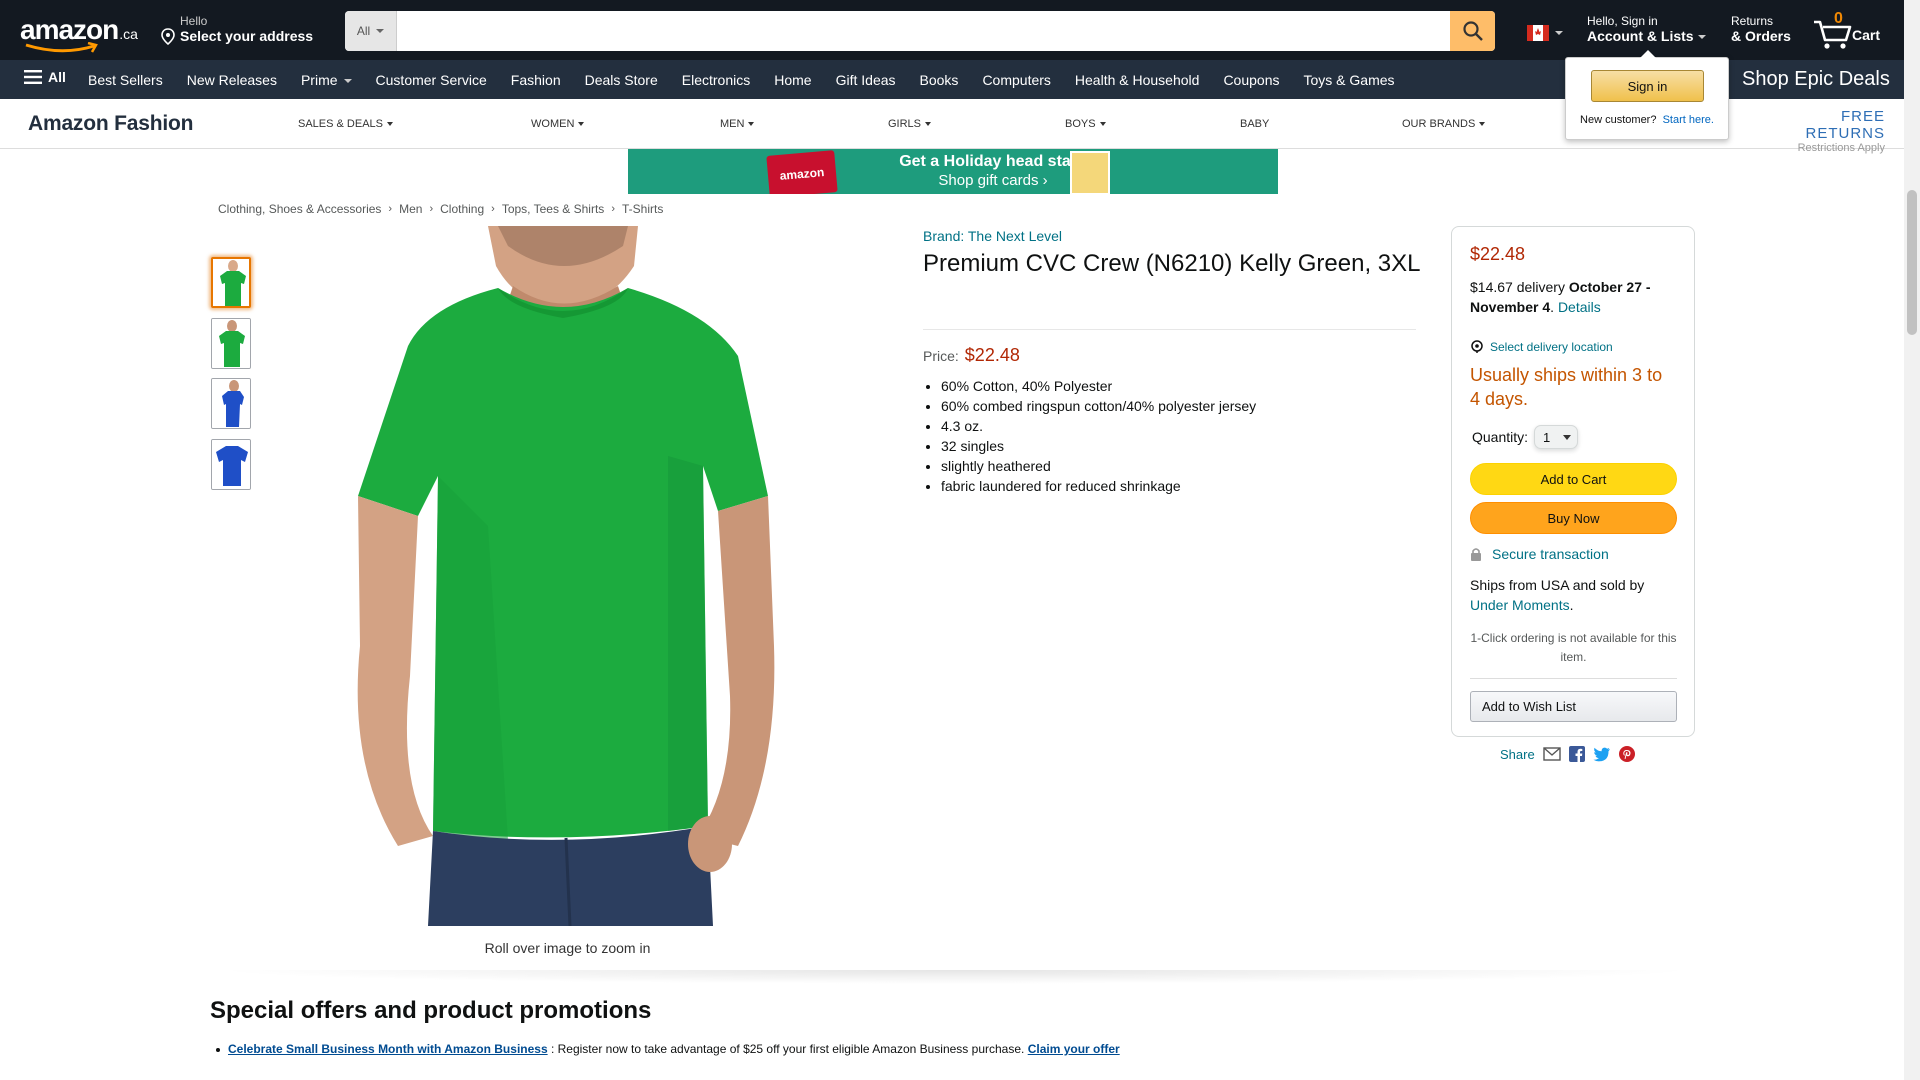 This screenshot has height=1080, width=1920. What do you see at coordinates (33, 77) in the screenshot?
I see `hamburger-icon` at bounding box center [33, 77].